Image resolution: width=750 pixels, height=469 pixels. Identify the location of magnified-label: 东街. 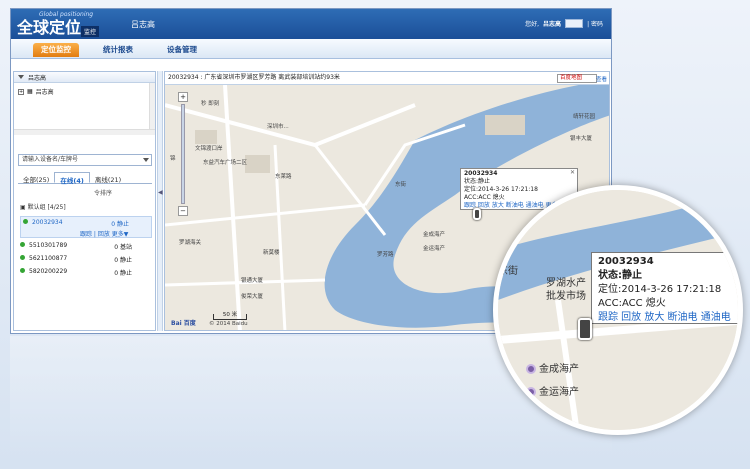
(508, 271).